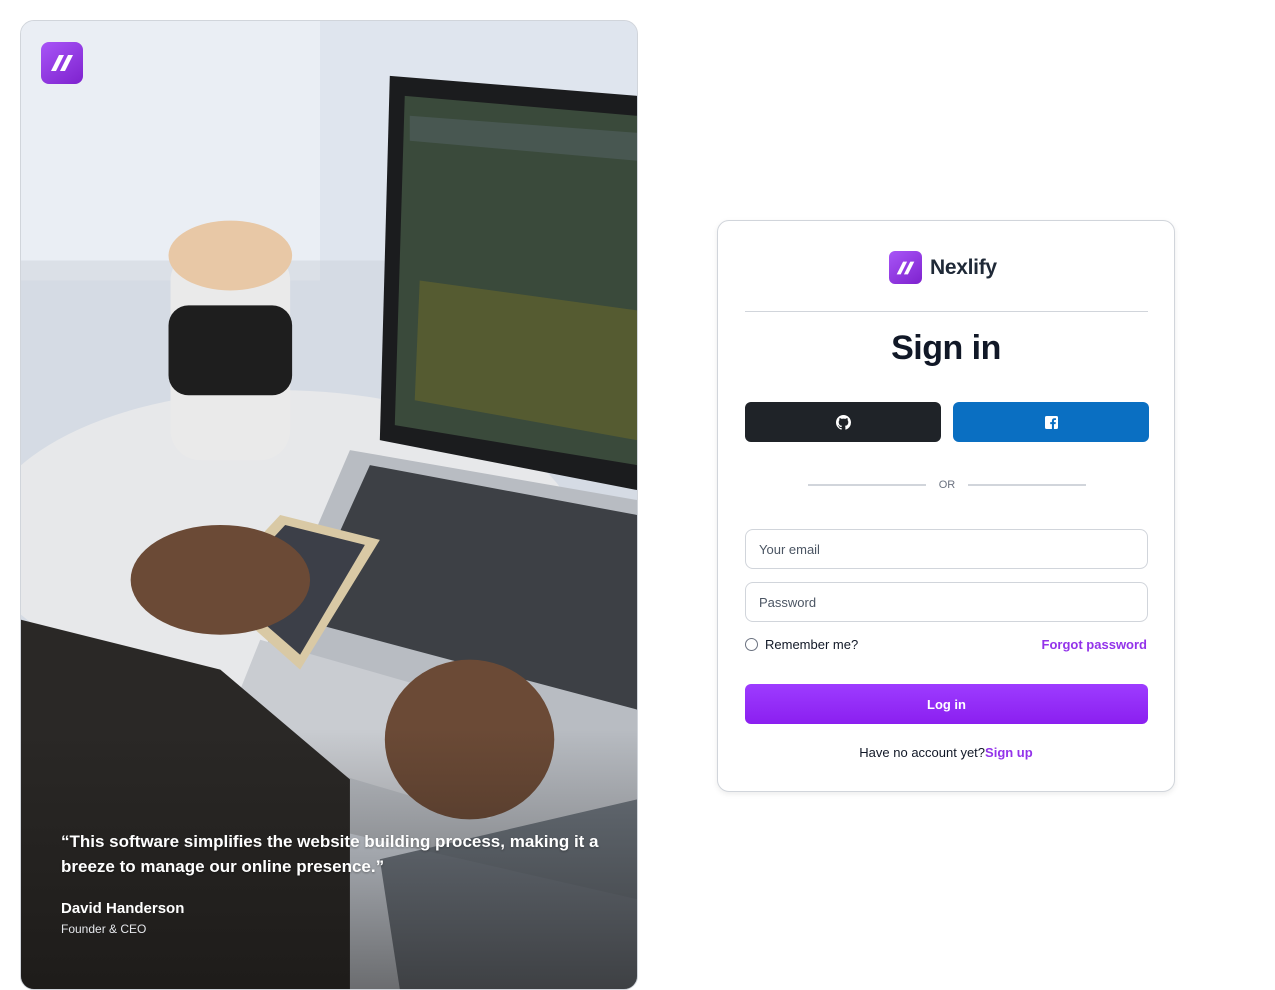 The width and height of the screenshot is (1275, 990). Describe the element at coordinates (104, 929) in the screenshot. I see `testimonial-author-role: Founder & CEO` at that location.